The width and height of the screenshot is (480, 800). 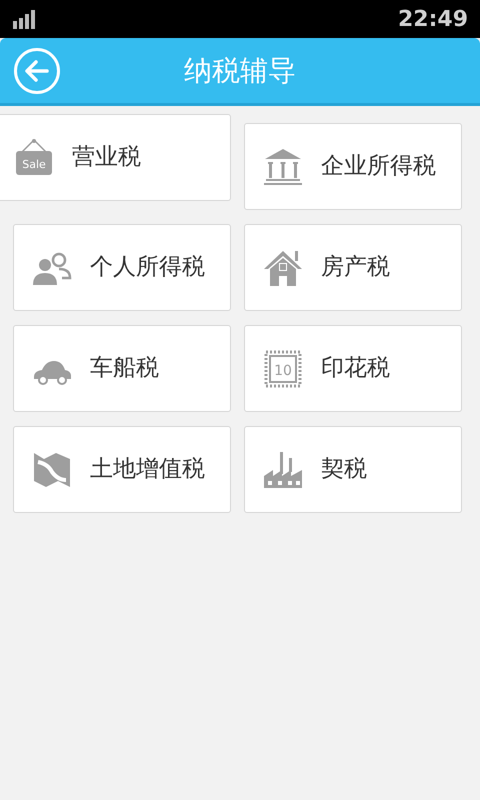 What do you see at coordinates (283, 166) in the screenshot?
I see `bank-building-icon` at bounding box center [283, 166].